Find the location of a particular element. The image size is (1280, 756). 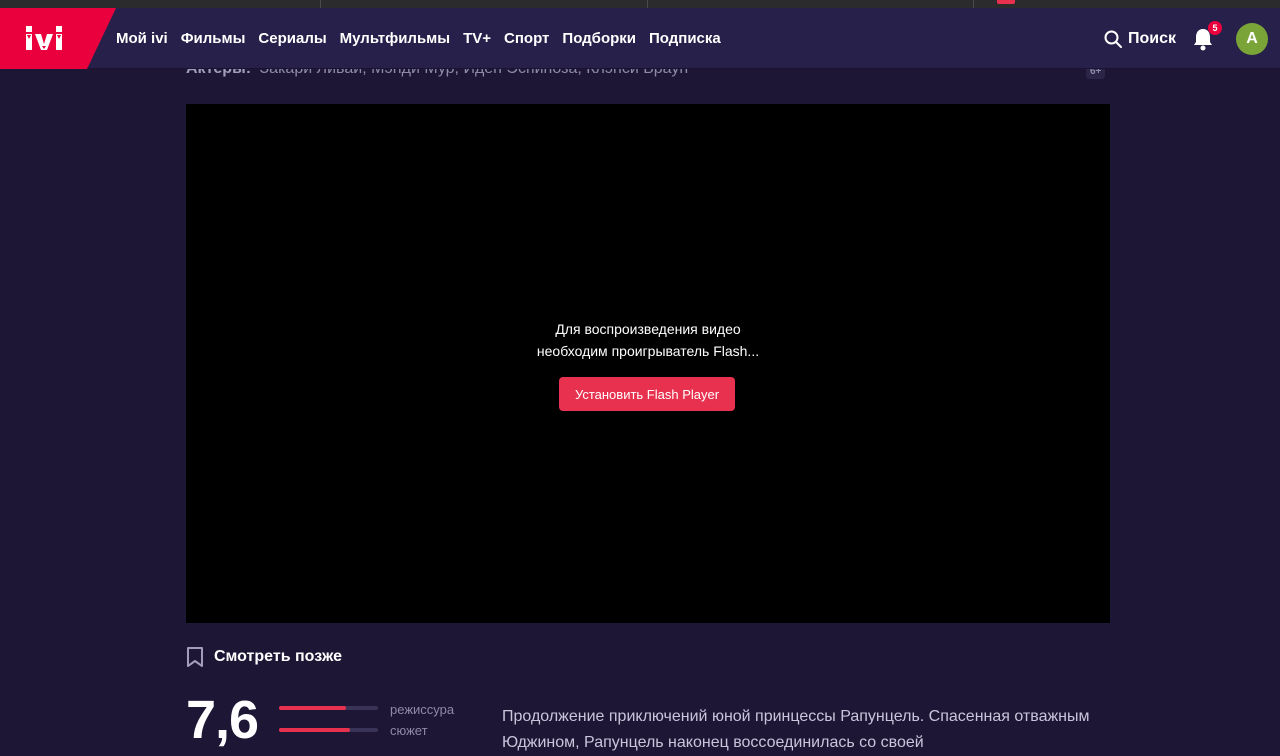

player-message-line: Для воспроизведения видео is located at coordinates (648, 329).